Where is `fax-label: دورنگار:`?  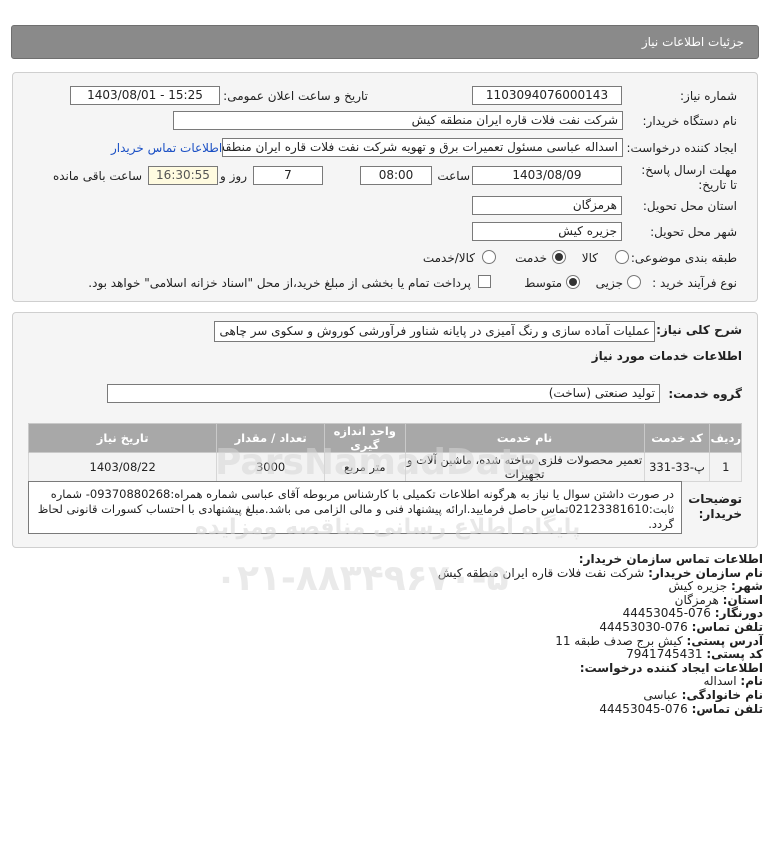
fax-label: دورنگار: is located at coordinates (738, 613).